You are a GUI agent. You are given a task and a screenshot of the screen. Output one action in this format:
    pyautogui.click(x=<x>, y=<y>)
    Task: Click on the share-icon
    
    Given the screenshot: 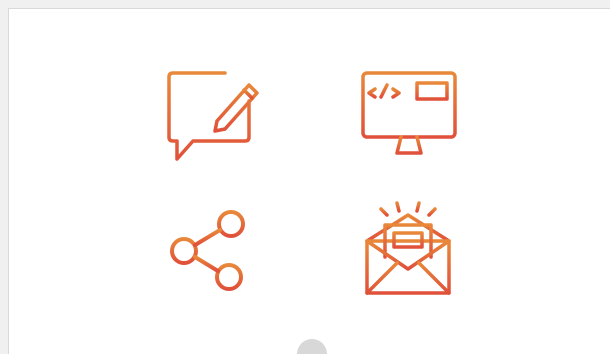 What is the action you would take?
    pyautogui.click(x=208, y=251)
    